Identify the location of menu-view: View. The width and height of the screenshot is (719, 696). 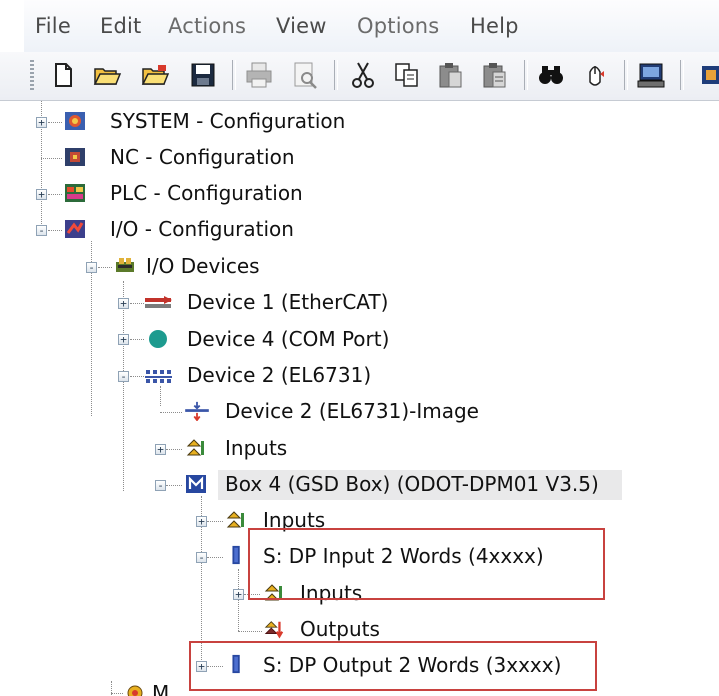
(301, 26).